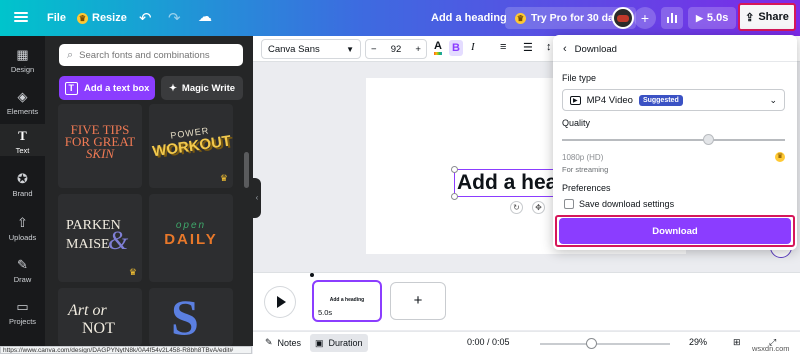 This screenshot has height=354, width=800. Describe the element at coordinates (269, 342) in the screenshot. I see `notes-icon: ✎` at that location.